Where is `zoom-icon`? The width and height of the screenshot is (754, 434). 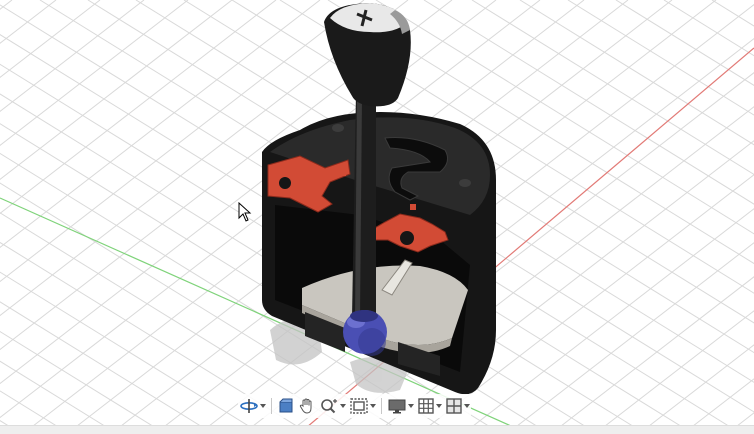
zoom-icon is located at coordinates (329, 406).